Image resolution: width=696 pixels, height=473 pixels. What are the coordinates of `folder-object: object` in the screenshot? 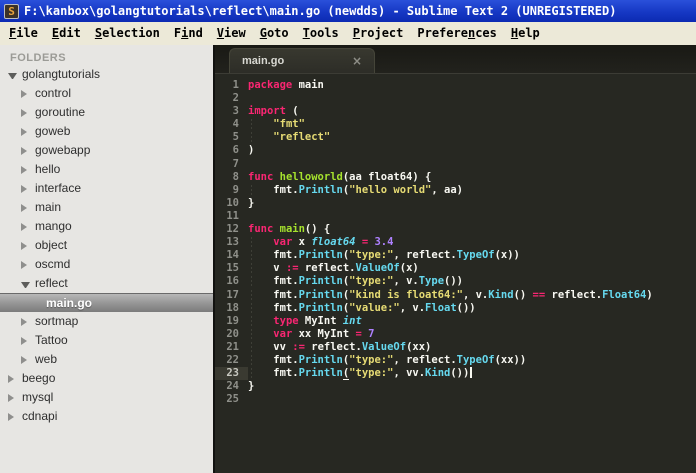 It's located at (106, 245).